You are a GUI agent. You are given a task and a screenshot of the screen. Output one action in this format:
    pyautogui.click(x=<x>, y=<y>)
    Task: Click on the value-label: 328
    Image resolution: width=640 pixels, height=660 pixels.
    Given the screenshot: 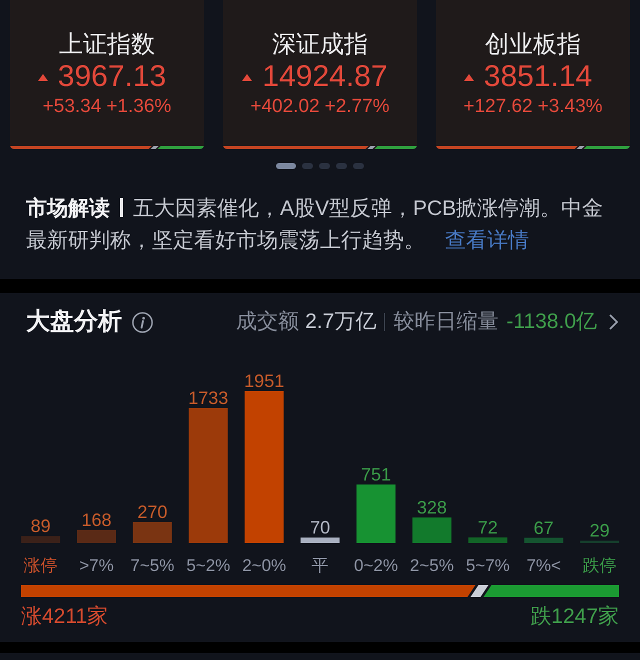 What is the action you would take?
    pyautogui.click(x=431, y=507)
    